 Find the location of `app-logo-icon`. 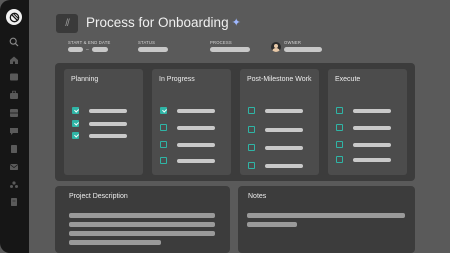

app-logo-icon is located at coordinates (14, 17).